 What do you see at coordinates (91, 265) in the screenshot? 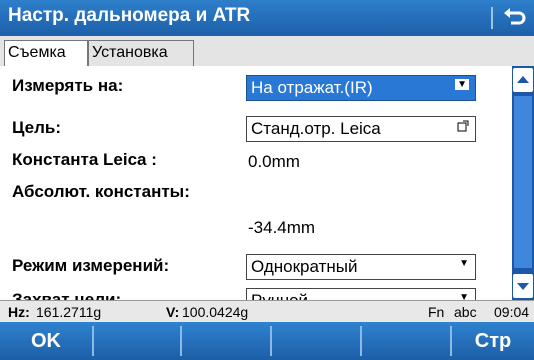
I see `measure-mode-label: Режим измерений:` at bounding box center [91, 265].